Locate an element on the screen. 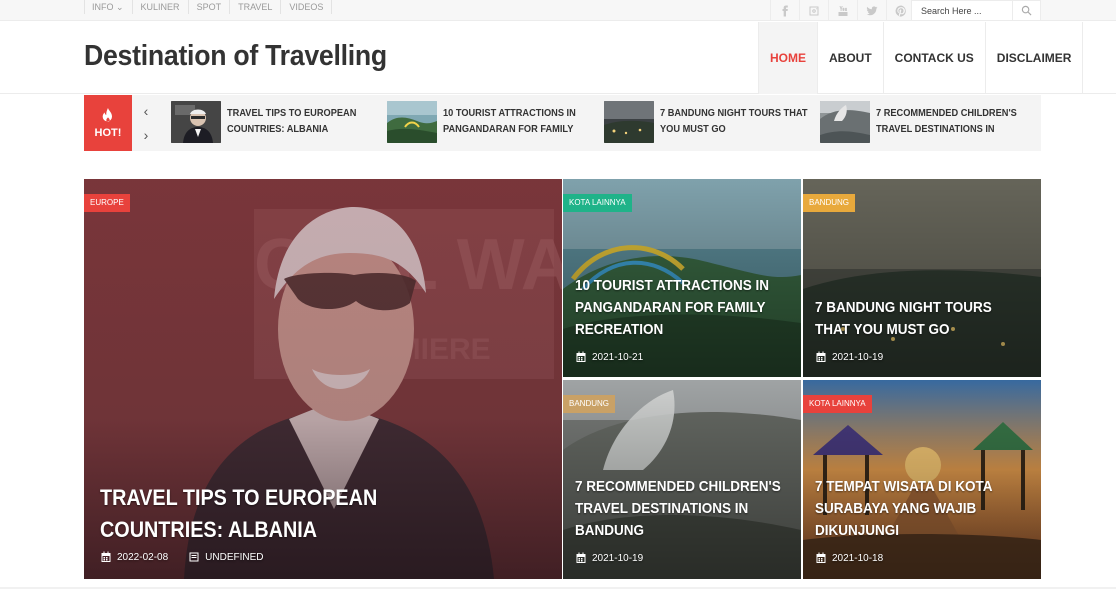 This screenshot has width=1116, height=589. topnav-item-travel: TRAVEL is located at coordinates (256, 7).